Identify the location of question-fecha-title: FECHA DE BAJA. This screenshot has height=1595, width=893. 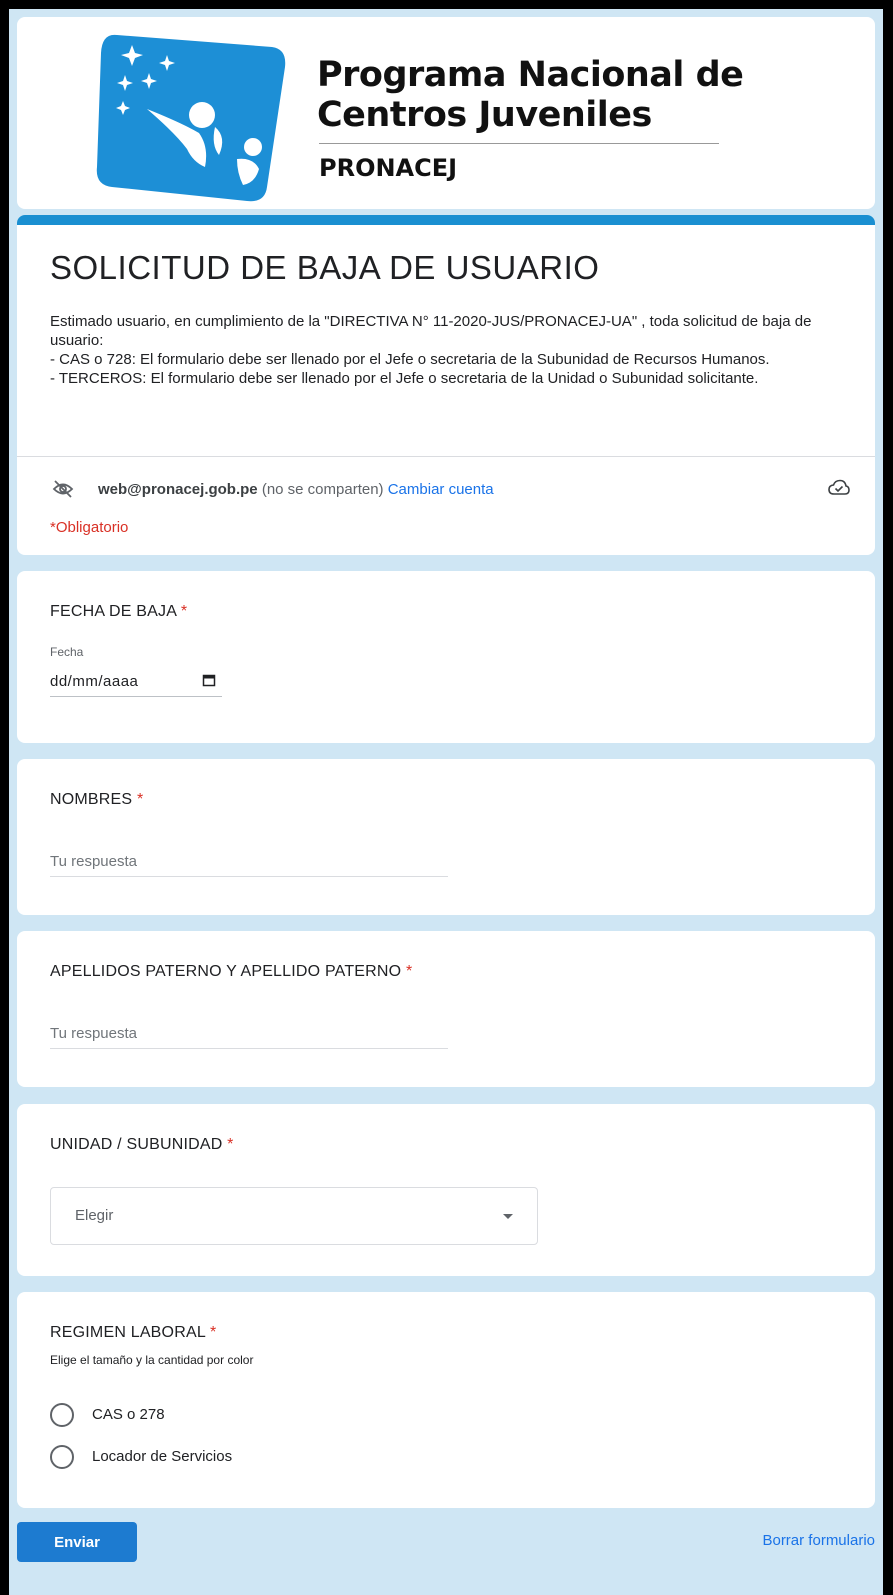
(115, 611).